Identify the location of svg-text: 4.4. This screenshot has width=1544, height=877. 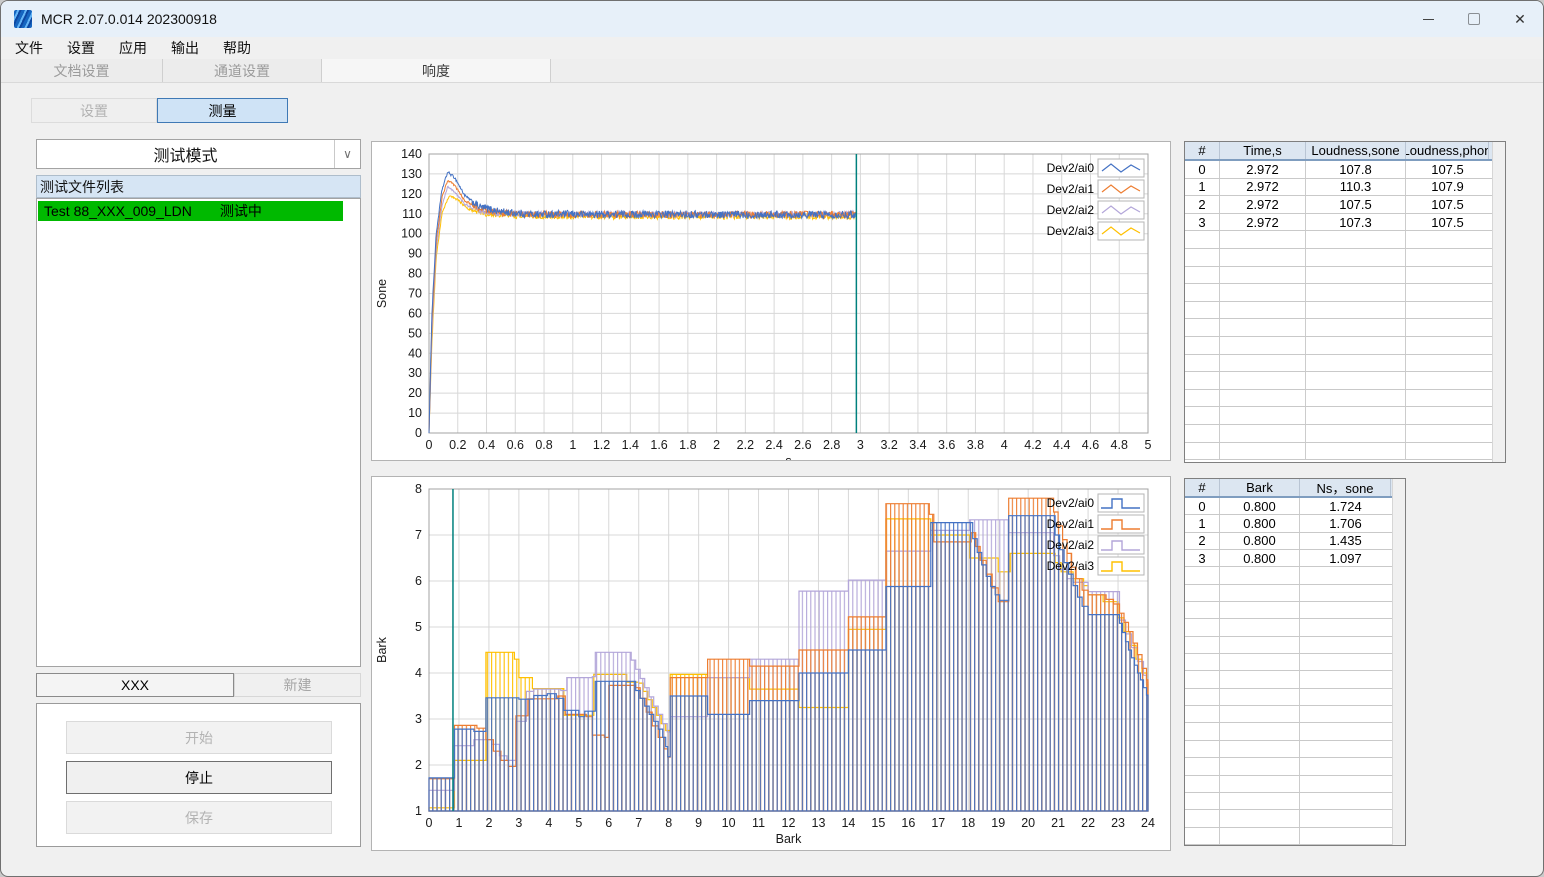
(1061, 445).